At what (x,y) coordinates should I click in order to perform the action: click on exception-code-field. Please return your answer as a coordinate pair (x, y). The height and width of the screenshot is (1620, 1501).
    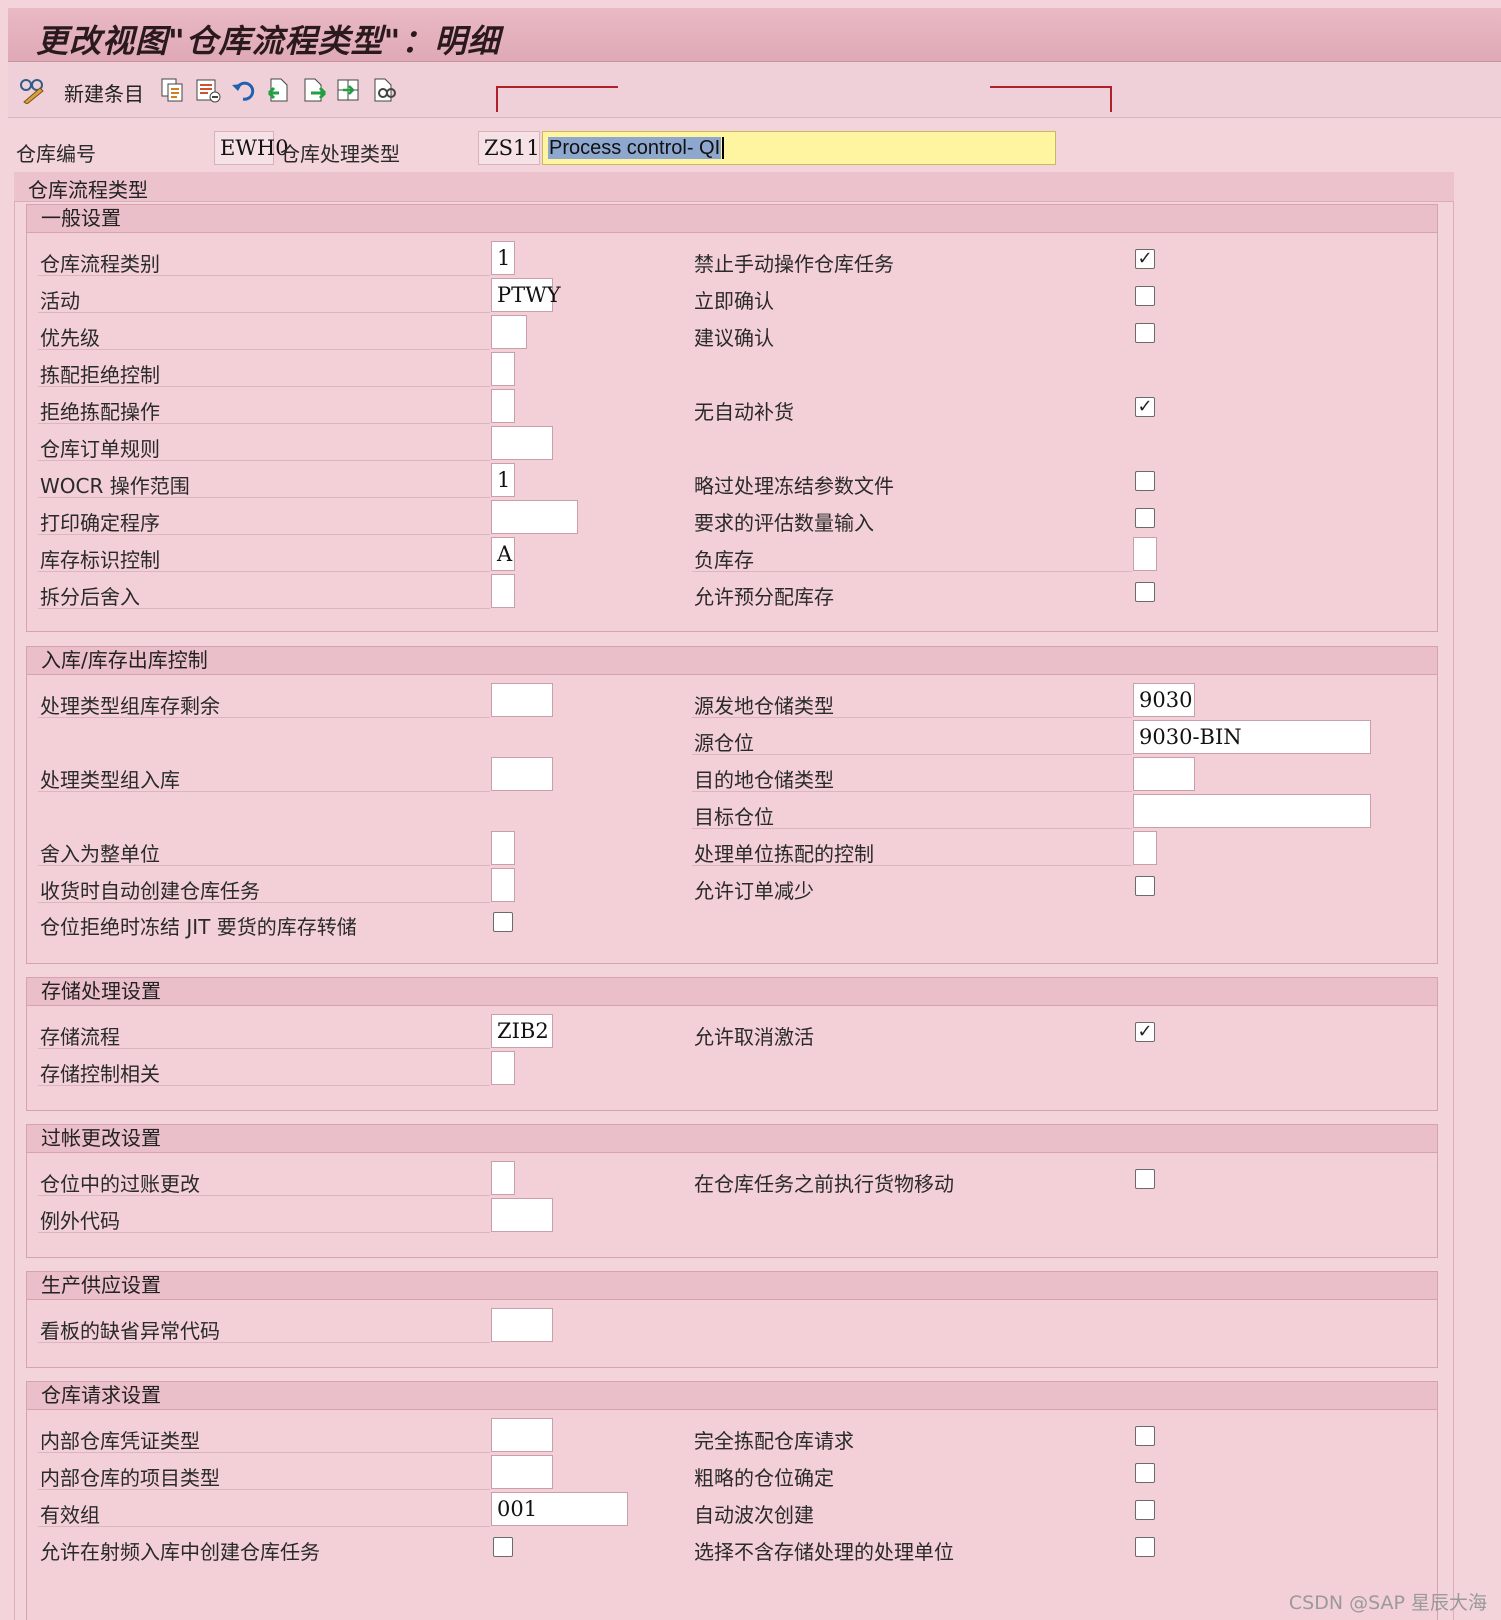
    Looking at the image, I should click on (522, 1215).